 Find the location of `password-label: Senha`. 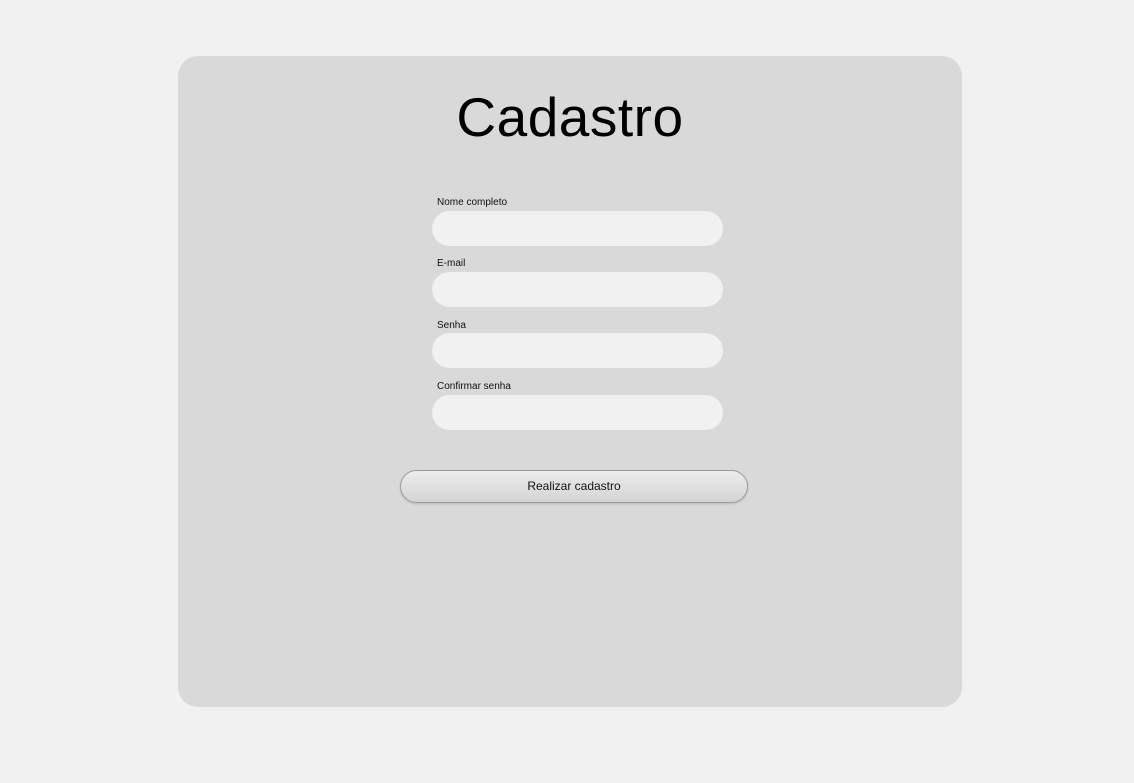

password-label: Senha is located at coordinates (451, 325).